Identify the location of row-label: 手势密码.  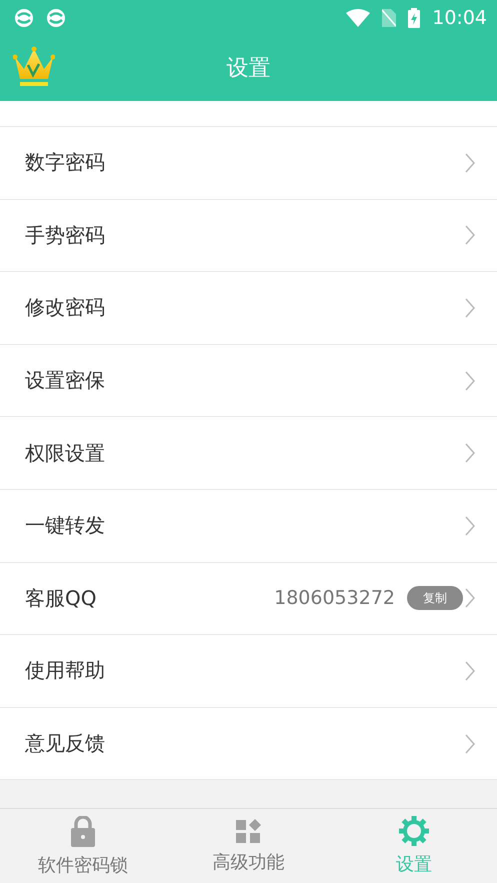
(65, 235).